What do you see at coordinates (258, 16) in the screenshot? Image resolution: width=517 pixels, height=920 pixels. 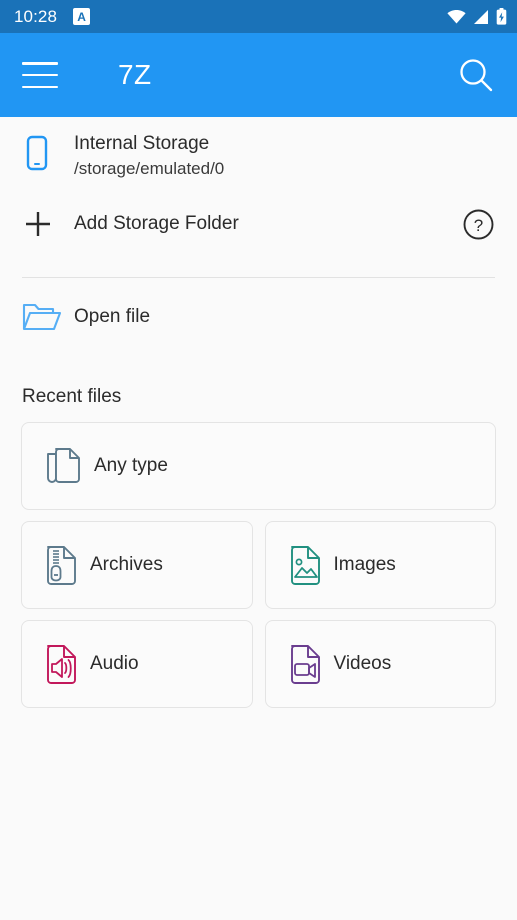 I see `status-bar: 10:28 A` at bounding box center [258, 16].